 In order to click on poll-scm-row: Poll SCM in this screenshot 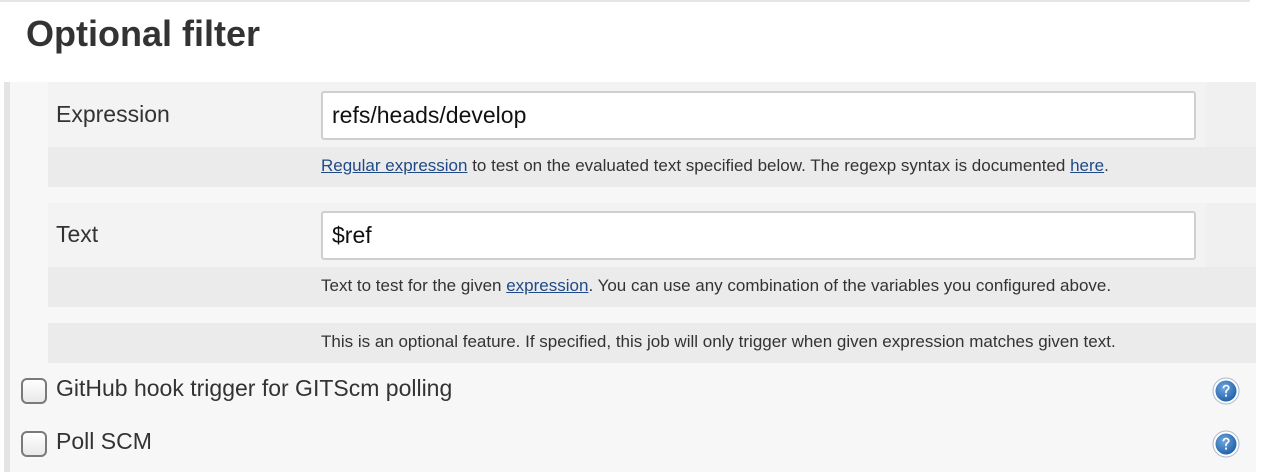, I will do `click(638, 450)`.